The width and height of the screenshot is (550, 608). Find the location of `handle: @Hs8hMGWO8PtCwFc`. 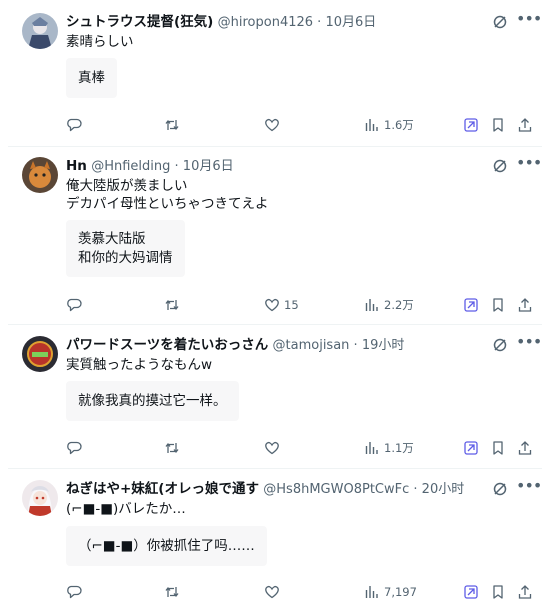

handle: @Hs8hMGWO8PtCwFc is located at coordinates (336, 489).